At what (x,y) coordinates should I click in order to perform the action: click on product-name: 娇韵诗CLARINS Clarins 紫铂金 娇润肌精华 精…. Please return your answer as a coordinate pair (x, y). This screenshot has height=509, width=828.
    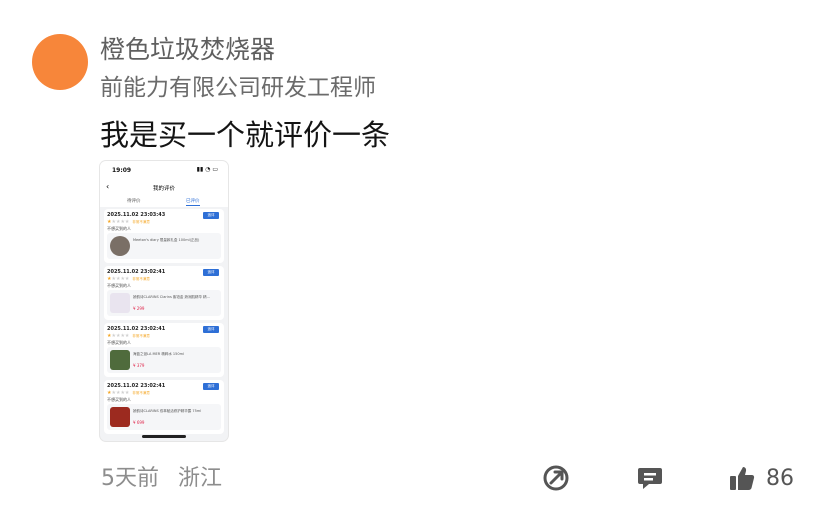
    Looking at the image, I should click on (172, 297).